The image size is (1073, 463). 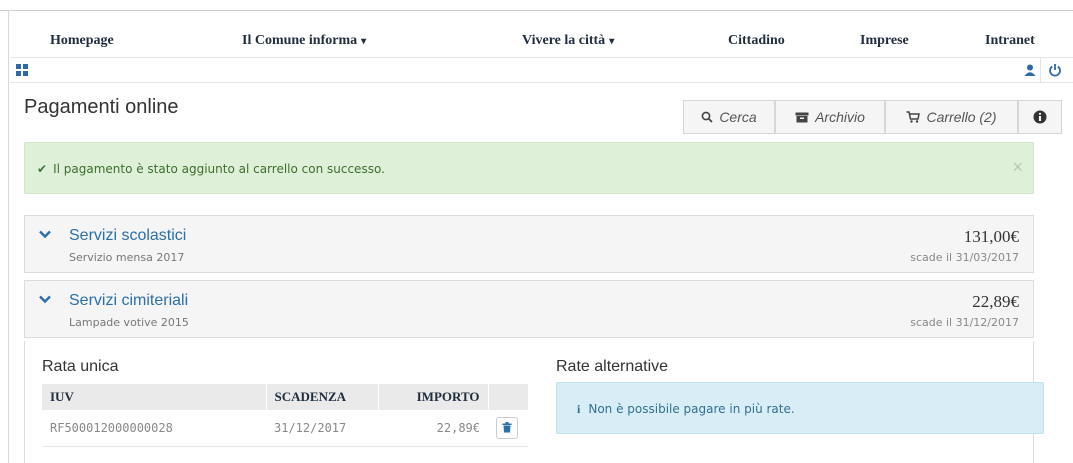 I want to click on nav-cittadino-label: Cittadino, so click(x=756, y=40).